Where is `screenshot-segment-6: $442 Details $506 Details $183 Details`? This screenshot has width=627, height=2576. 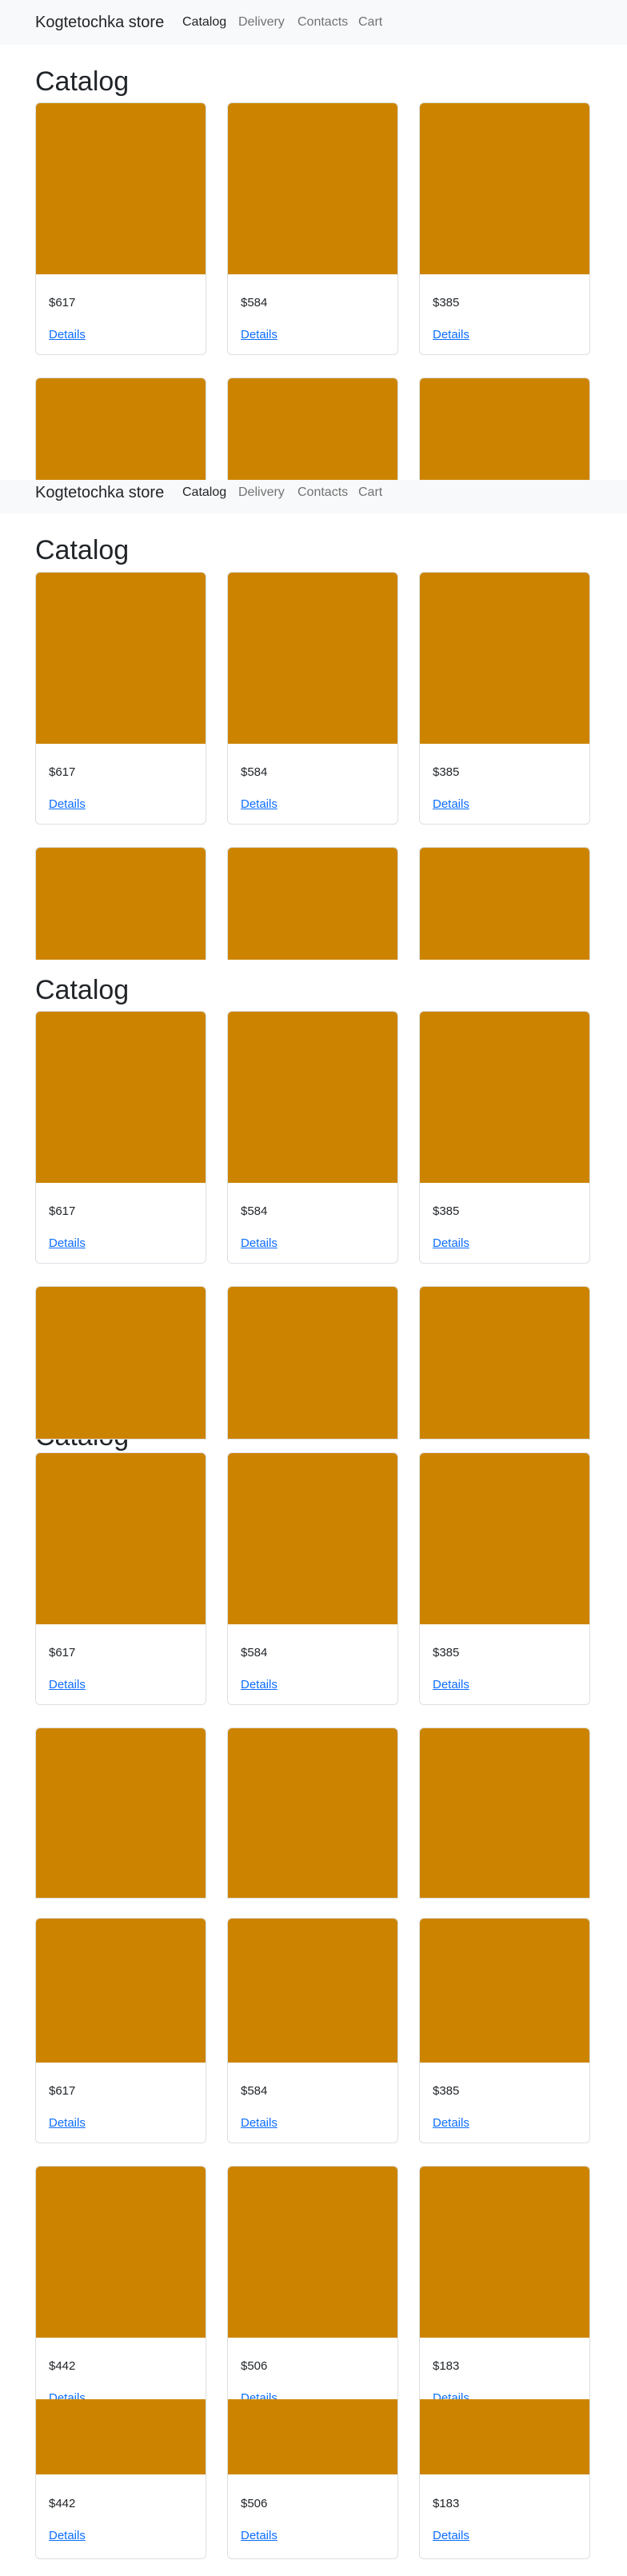 screenshot-segment-6: $442 Details $506 Details $183 Details is located at coordinates (313, 2488).